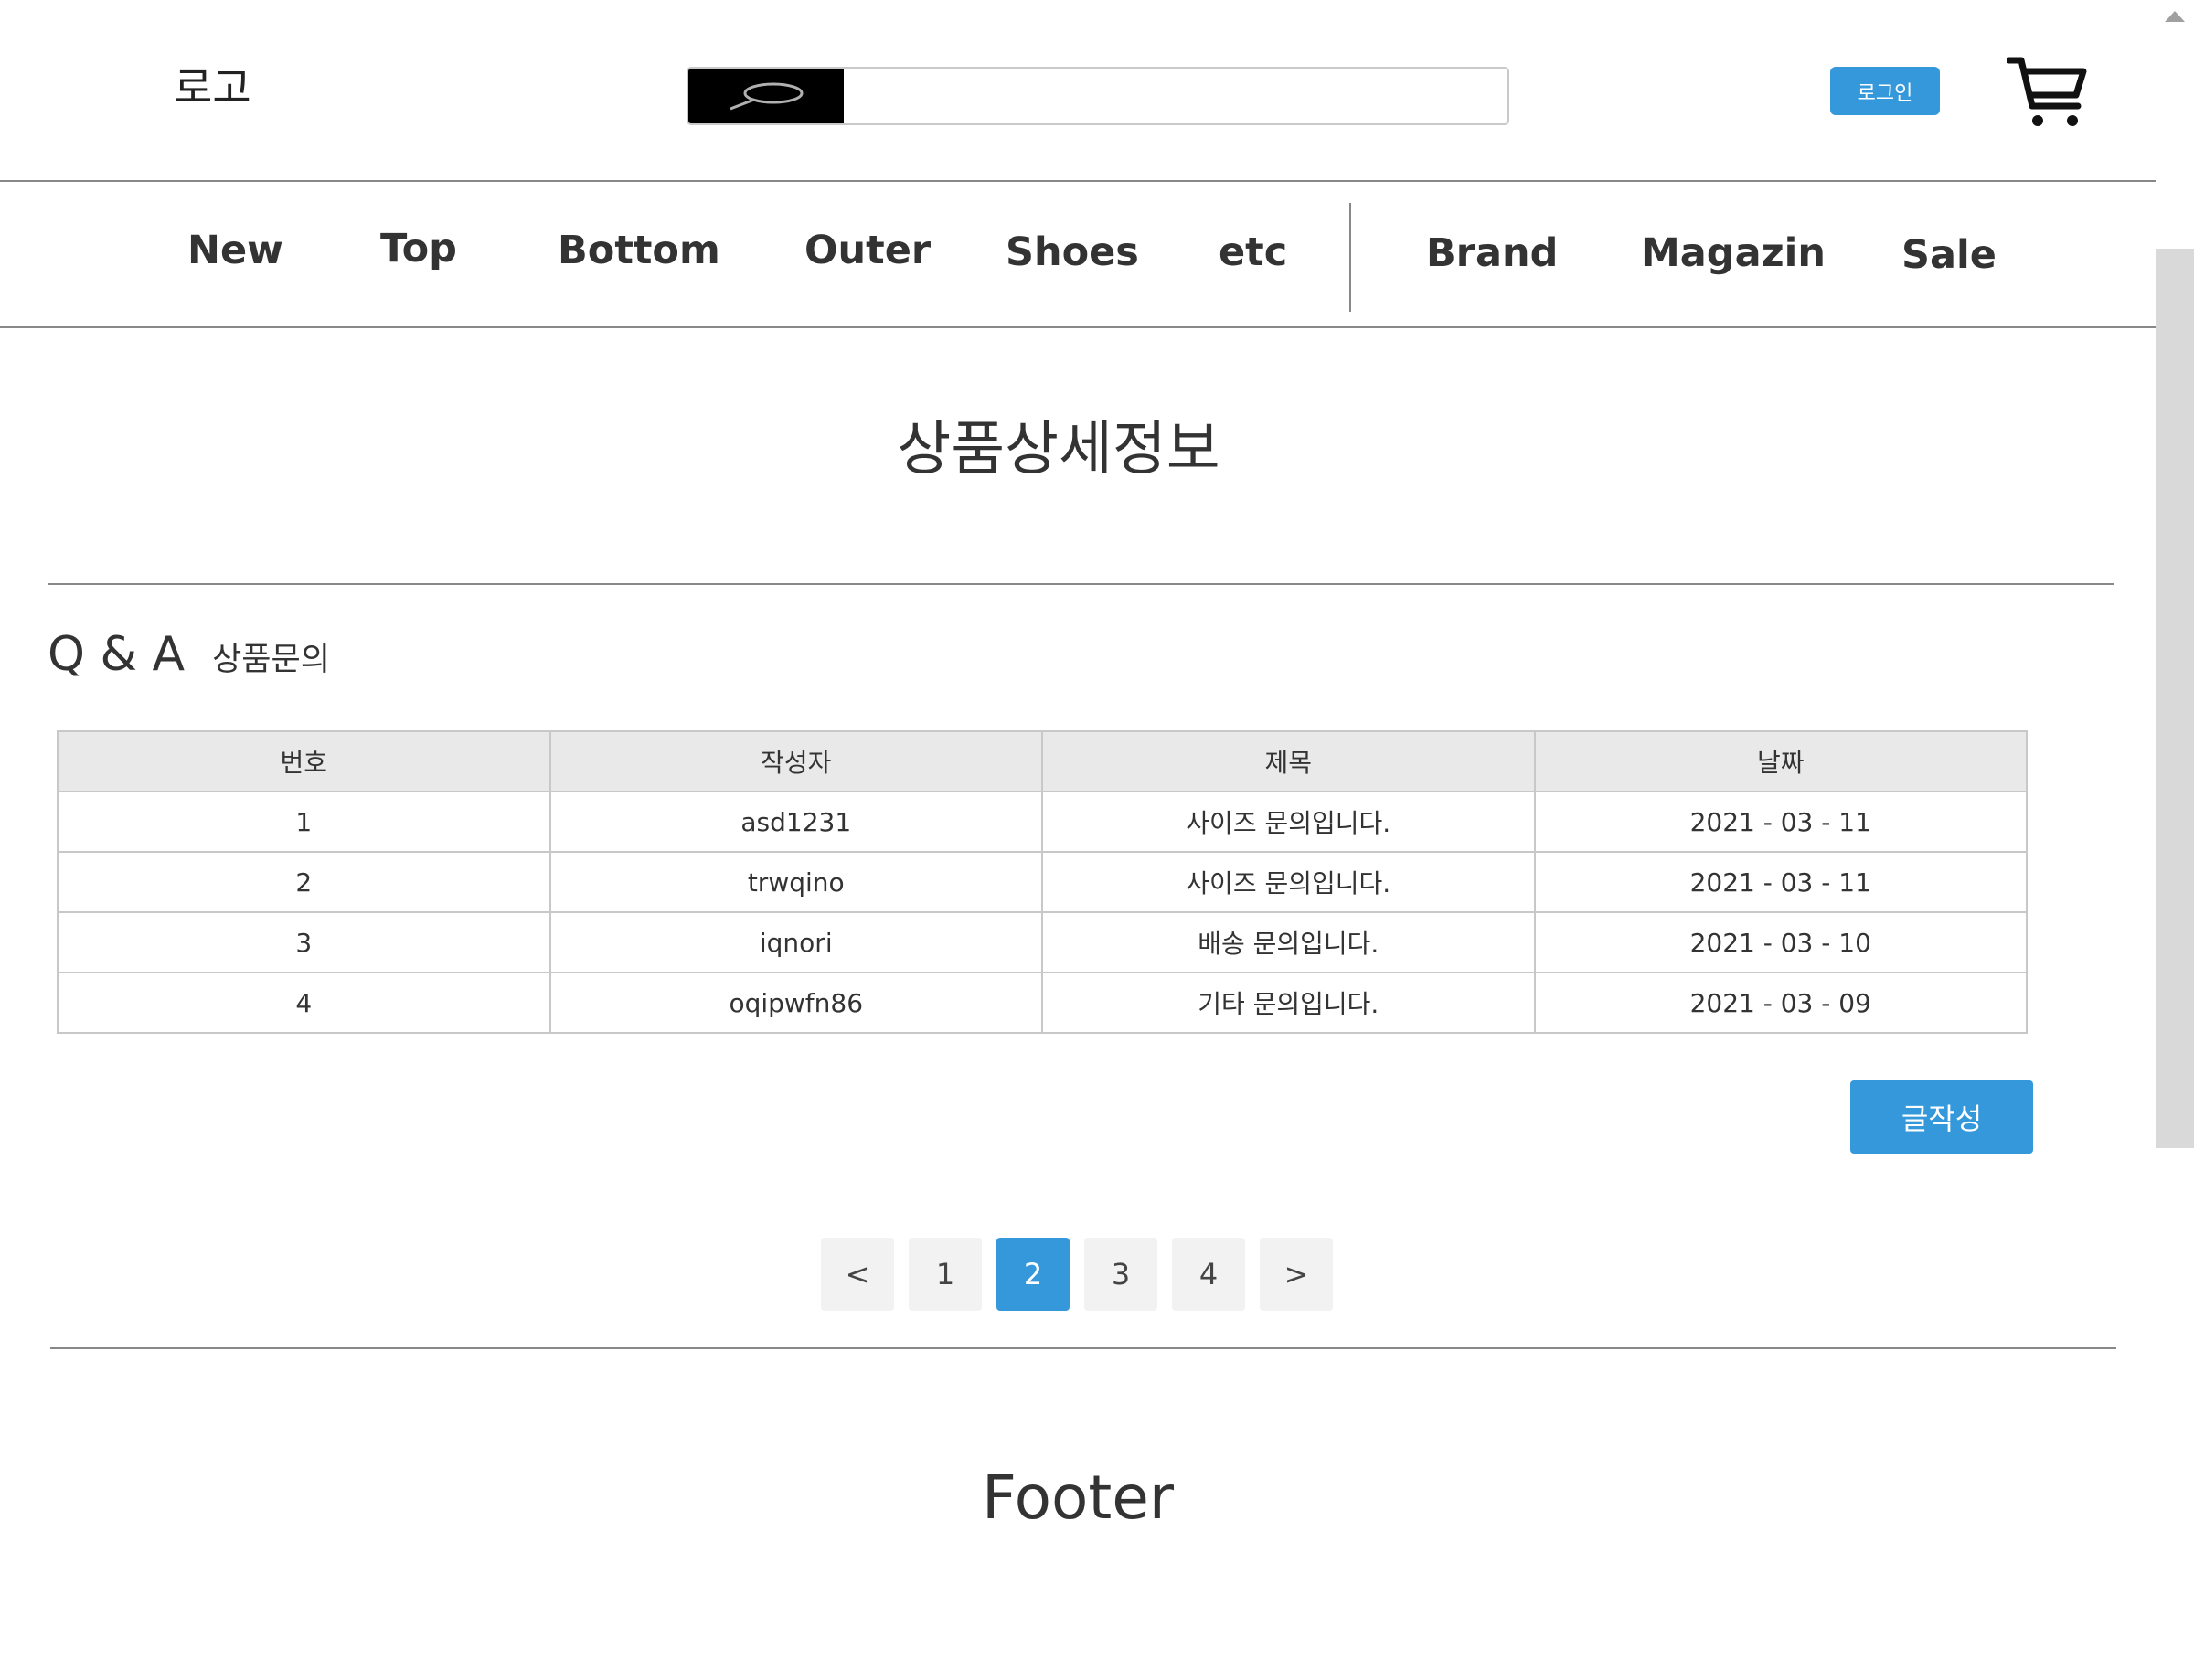  I want to click on write-post-button: 글작성, so click(1941, 1117).